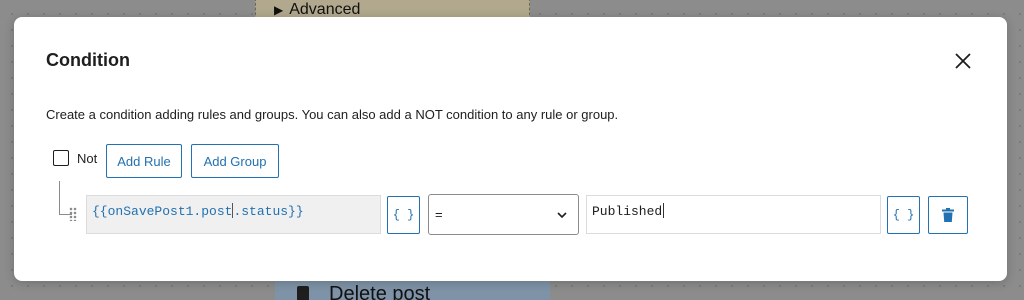 This screenshot has width=1024, height=300. What do you see at coordinates (279, 10) in the screenshot?
I see `triangle-right-icon: ▶` at bounding box center [279, 10].